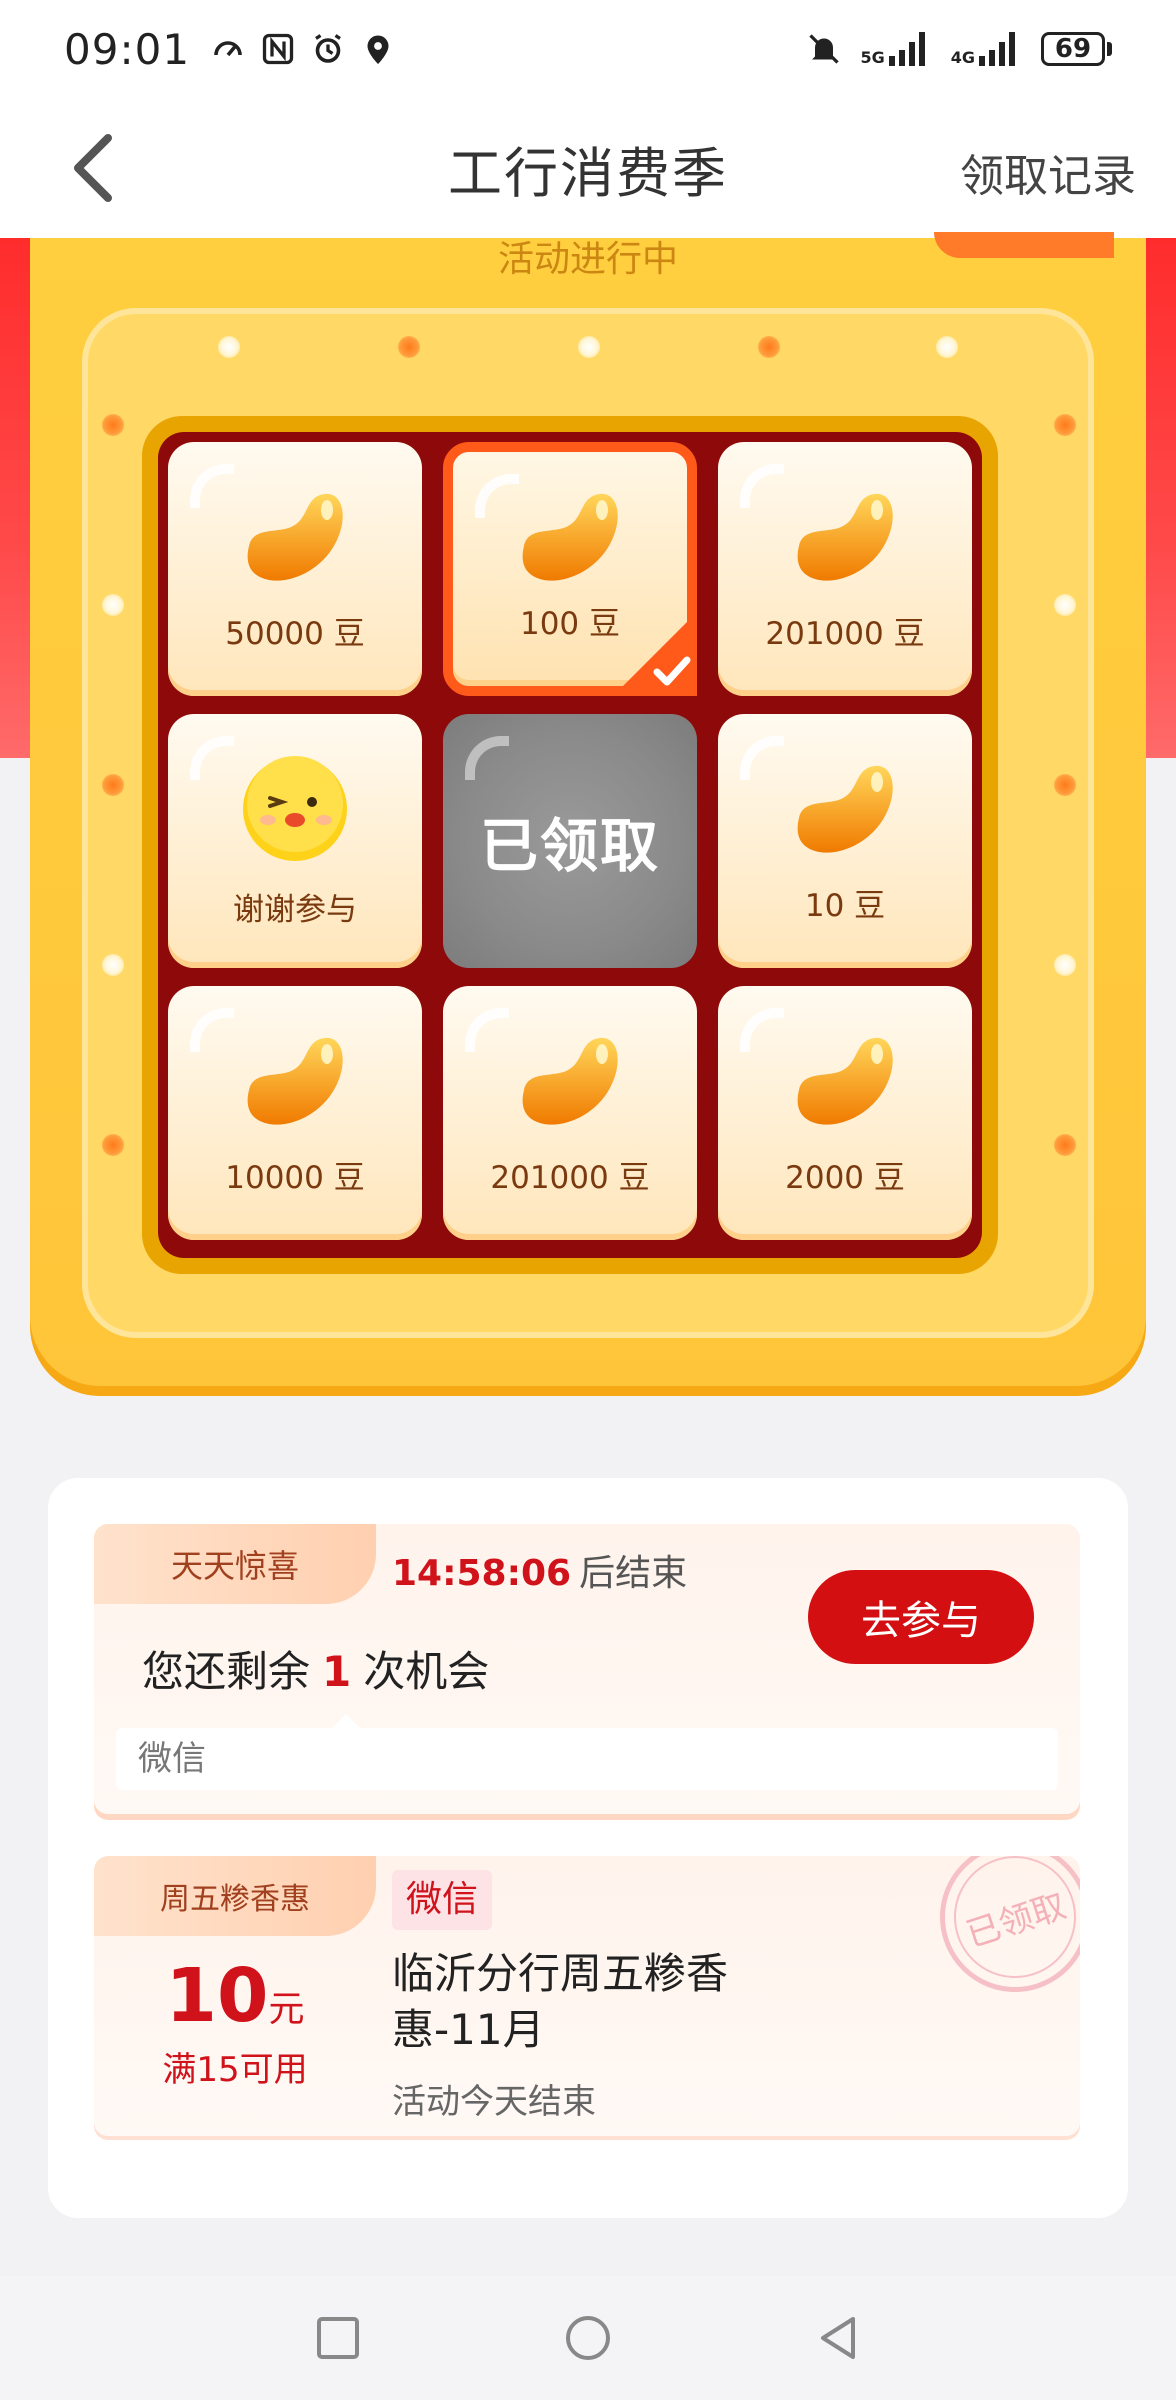 This screenshot has height=2400, width=1176. I want to click on status-time: 09:01, so click(127, 49).